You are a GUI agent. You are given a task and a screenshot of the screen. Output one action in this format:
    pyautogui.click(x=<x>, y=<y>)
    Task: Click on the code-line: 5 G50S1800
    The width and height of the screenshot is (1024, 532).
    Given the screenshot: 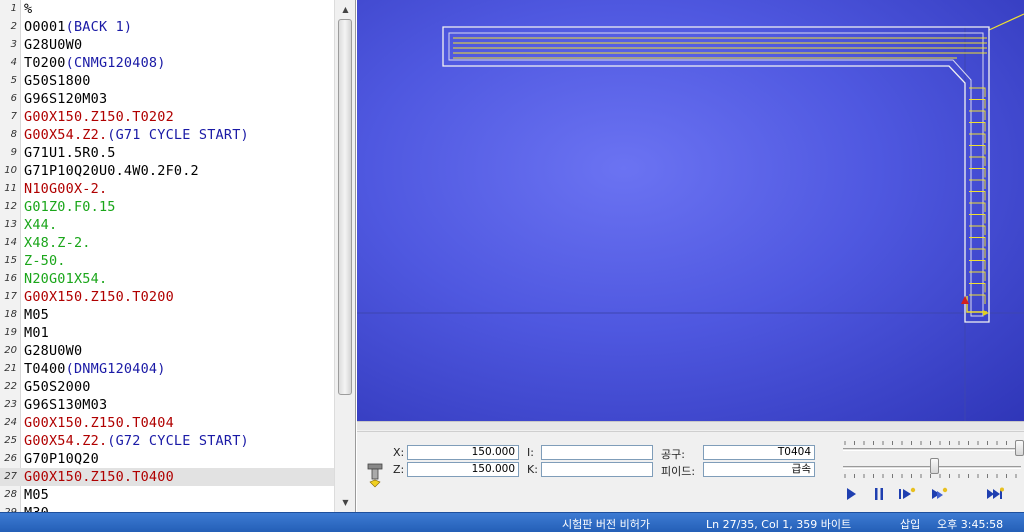 What is the action you would take?
    pyautogui.click(x=167, y=81)
    